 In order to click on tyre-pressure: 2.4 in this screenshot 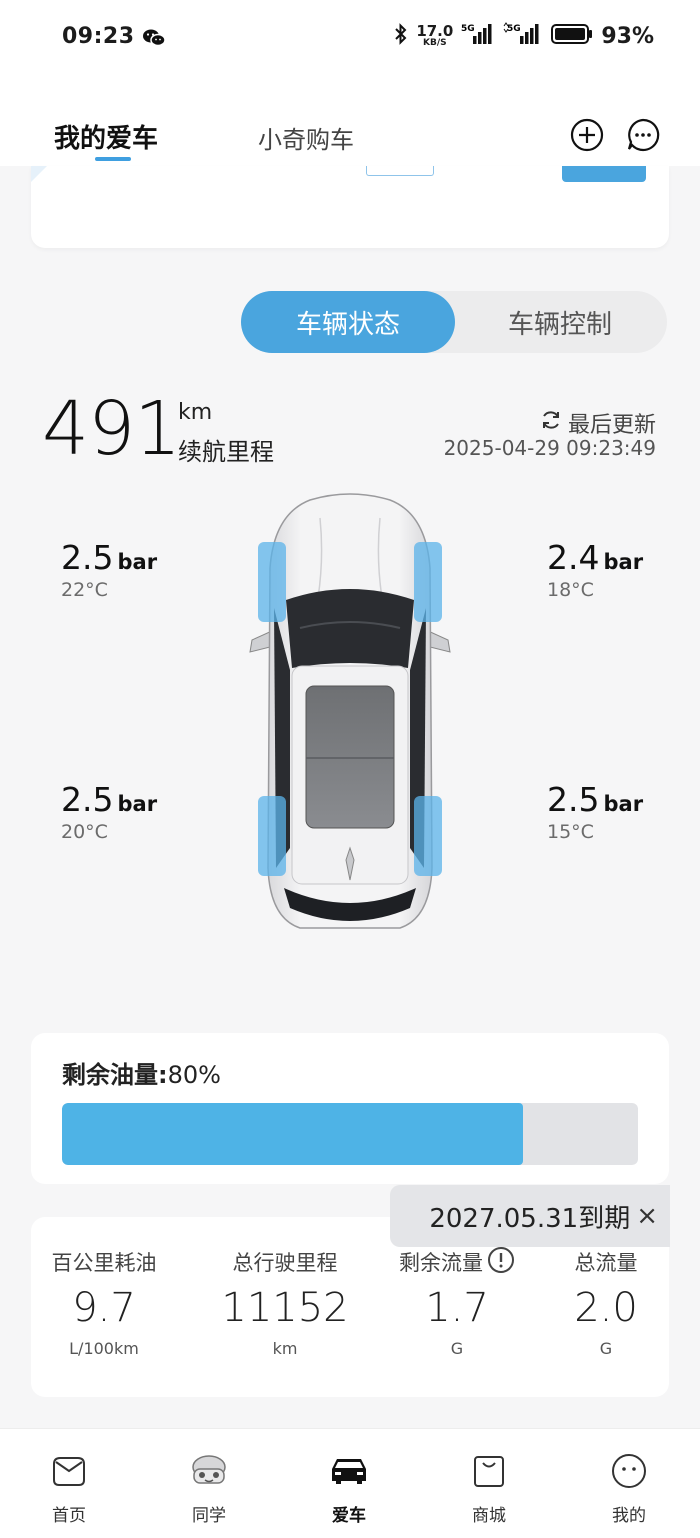, I will do `click(573, 557)`.